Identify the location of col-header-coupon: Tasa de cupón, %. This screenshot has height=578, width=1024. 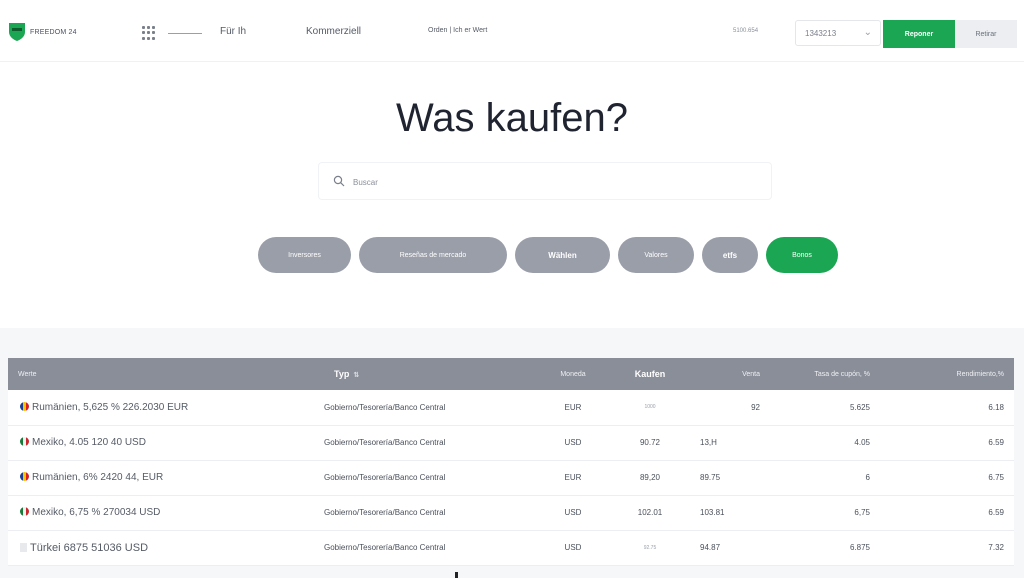
(825, 374).